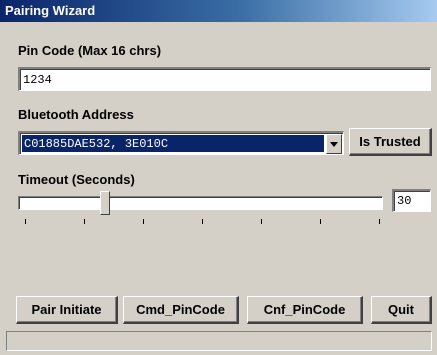 The height and width of the screenshot is (355, 437). Describe the element at coordinates (224, 79) in the screenshot. I see `pin-code-input: 1234` at that location.